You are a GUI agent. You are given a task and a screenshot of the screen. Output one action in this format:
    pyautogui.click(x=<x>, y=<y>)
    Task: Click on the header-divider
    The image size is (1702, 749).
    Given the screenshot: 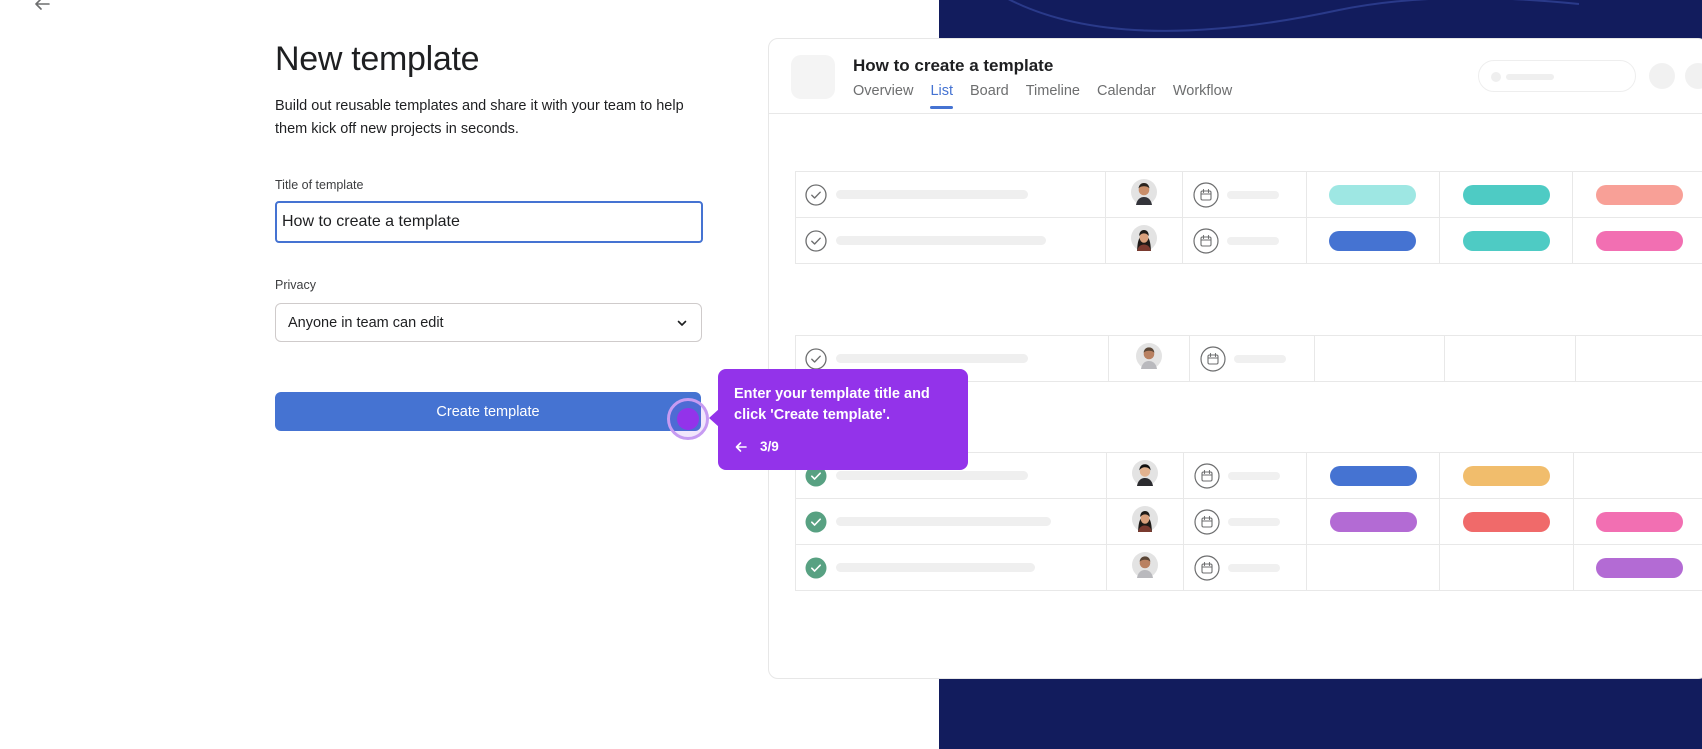 What is the action you would take?
    pyautogui.click(x=1235, y=113)
    